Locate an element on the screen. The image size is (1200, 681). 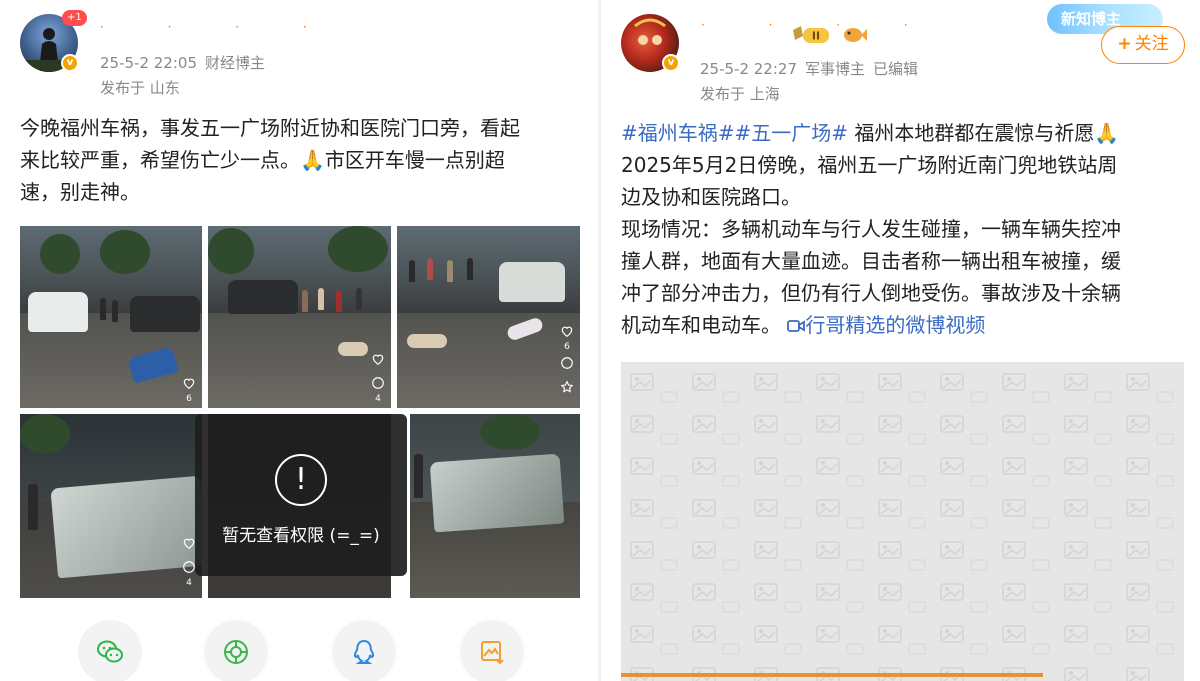
qq-icon is located at coordinates (364, 651).